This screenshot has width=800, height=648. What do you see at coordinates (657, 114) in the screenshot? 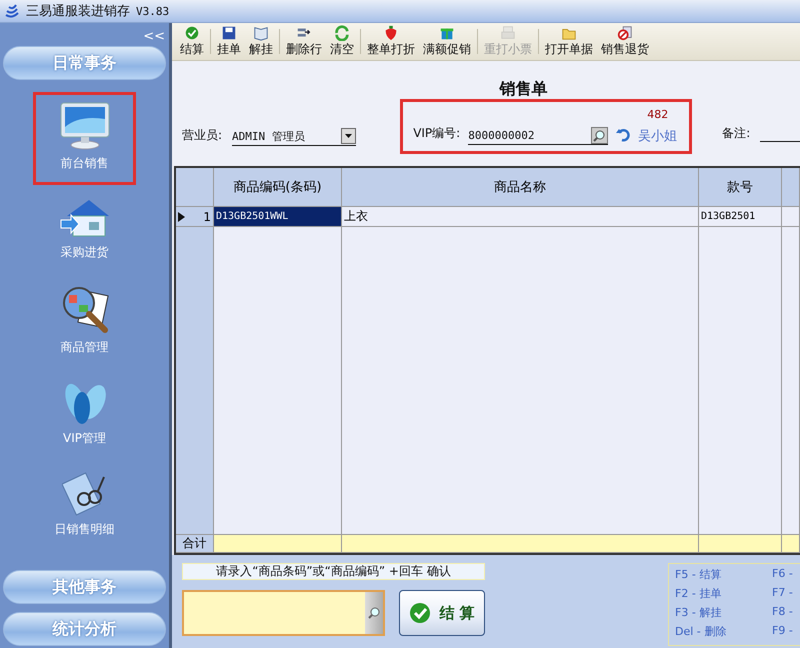
I see `points-value: 482` at bounding box center [657, 114].